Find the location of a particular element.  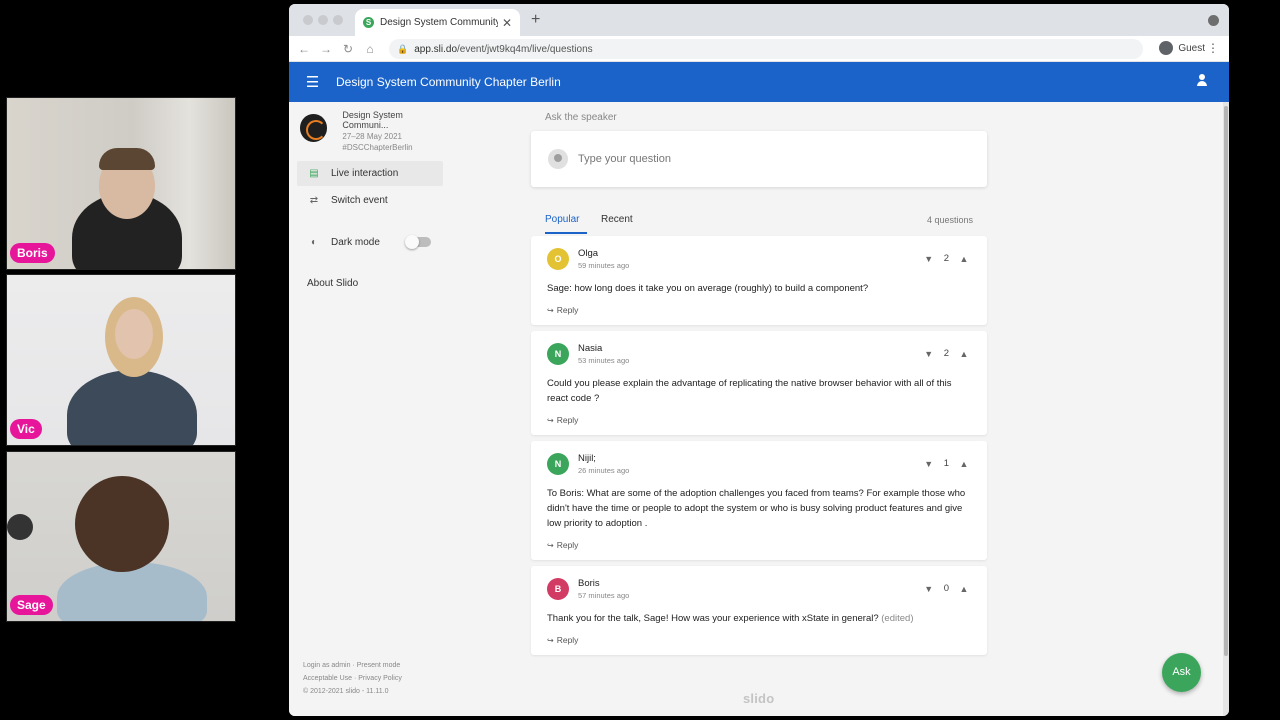

chat-icon: ▤ is located at coordinates (314, 173).